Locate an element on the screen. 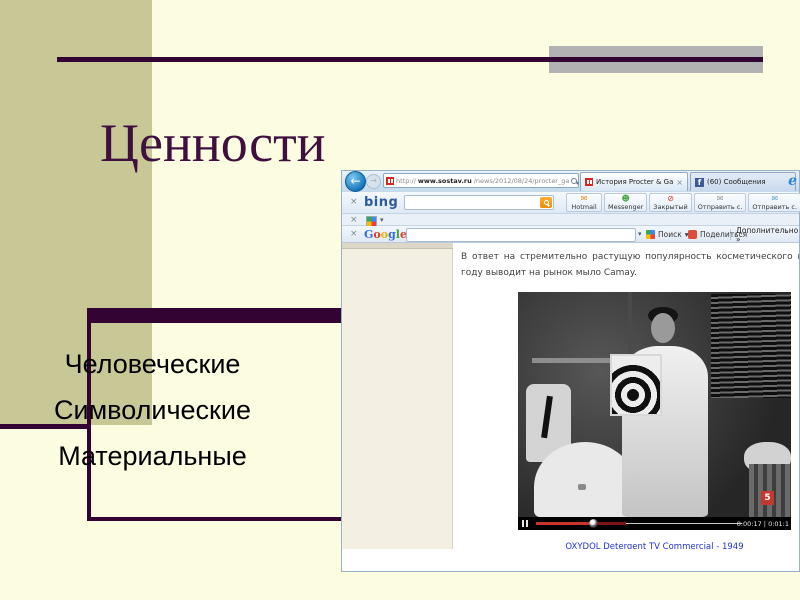  send-button: ✉ Отправить с. is located at coordinates (720, 202).